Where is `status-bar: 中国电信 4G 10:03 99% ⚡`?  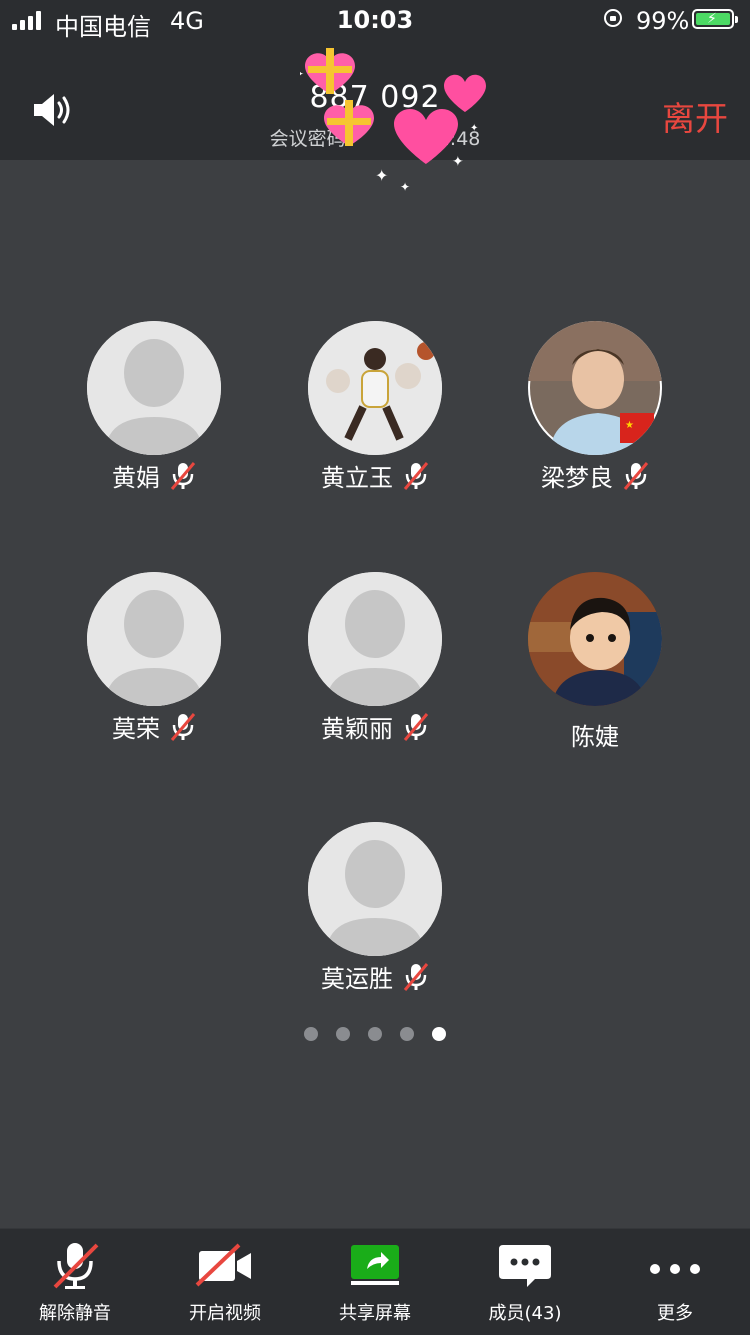 status-bar: 中国电信 4G 10:03 99% ⚡ is located at coordinates (375, 21).